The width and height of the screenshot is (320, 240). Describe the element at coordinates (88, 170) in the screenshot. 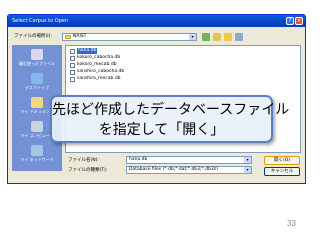

I see `filetype-label: ファイルの種類(T):` at that location.